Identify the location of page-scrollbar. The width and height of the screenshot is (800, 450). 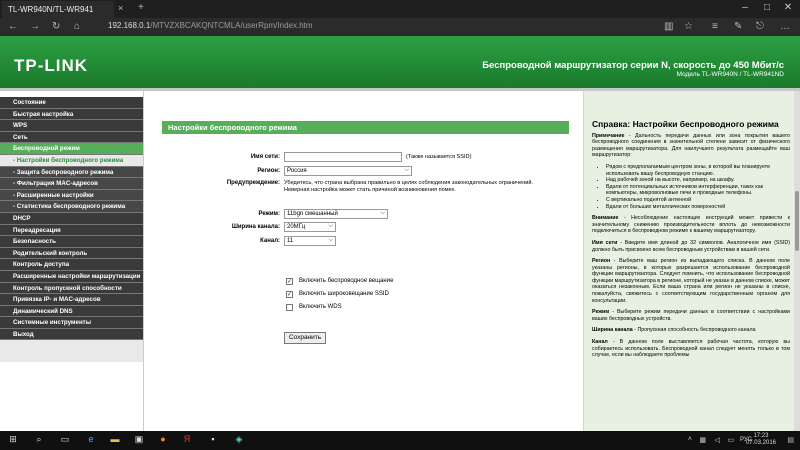
(797, 261).